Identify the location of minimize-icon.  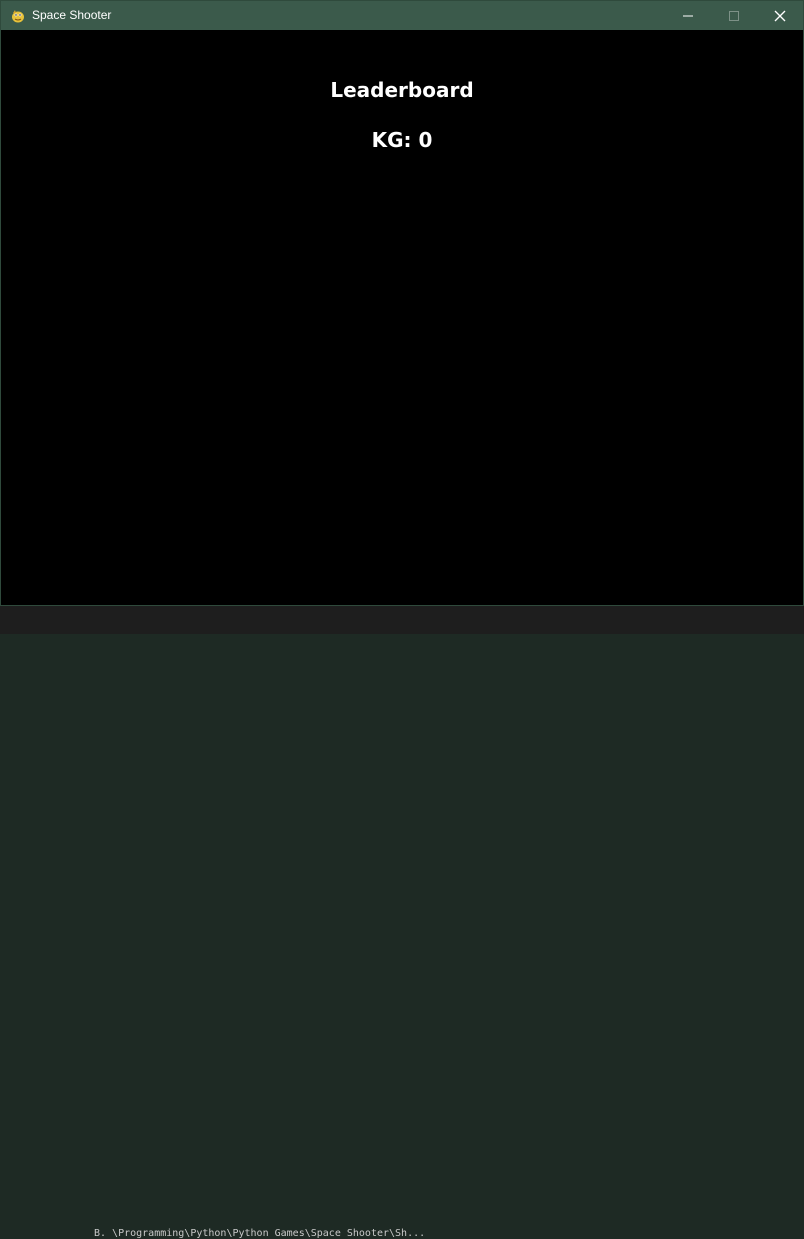
(688, 16).